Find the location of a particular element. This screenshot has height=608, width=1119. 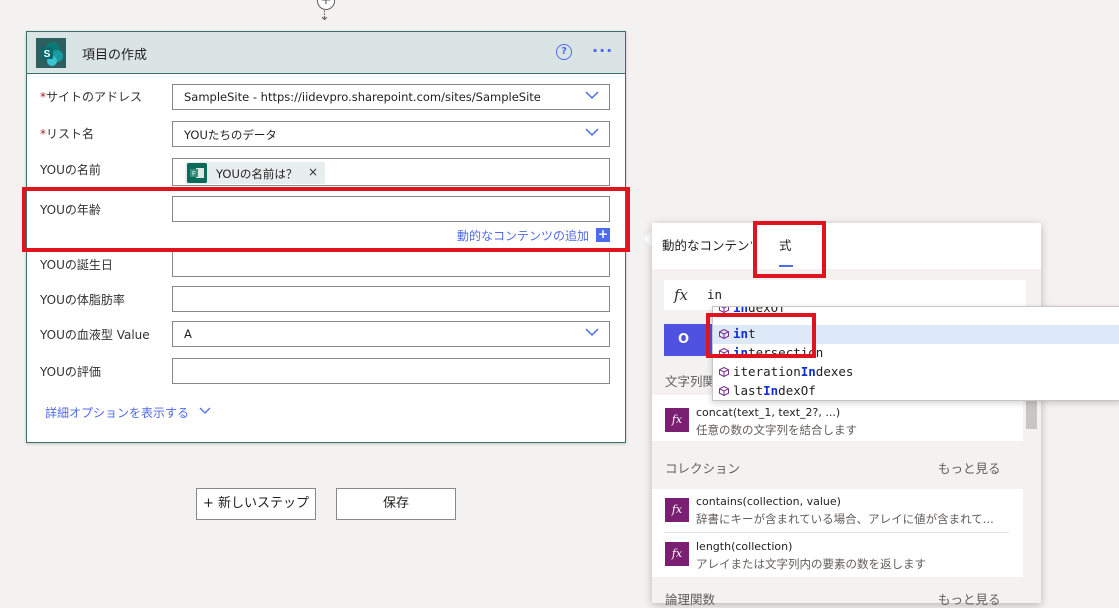

blood-type-dropdown: A is located at coordinates (391, 334).